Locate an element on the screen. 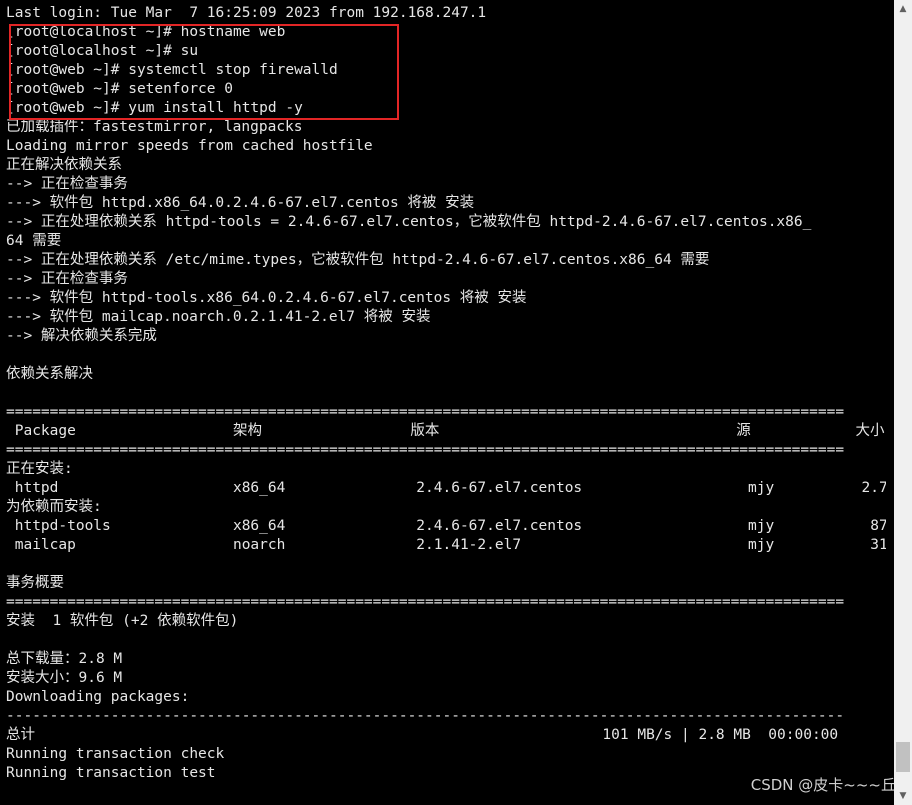 Image resolution: width=912 pixels, height=805 pixels. terminal-line: Running transaction check is located at coordinates (115, 754).